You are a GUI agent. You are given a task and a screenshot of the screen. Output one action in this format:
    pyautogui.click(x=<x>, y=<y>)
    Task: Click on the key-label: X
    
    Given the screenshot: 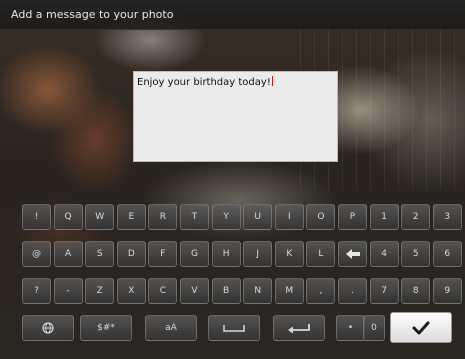 What is the action you would take?
    pyautogui.click(x=131, y=291)
    